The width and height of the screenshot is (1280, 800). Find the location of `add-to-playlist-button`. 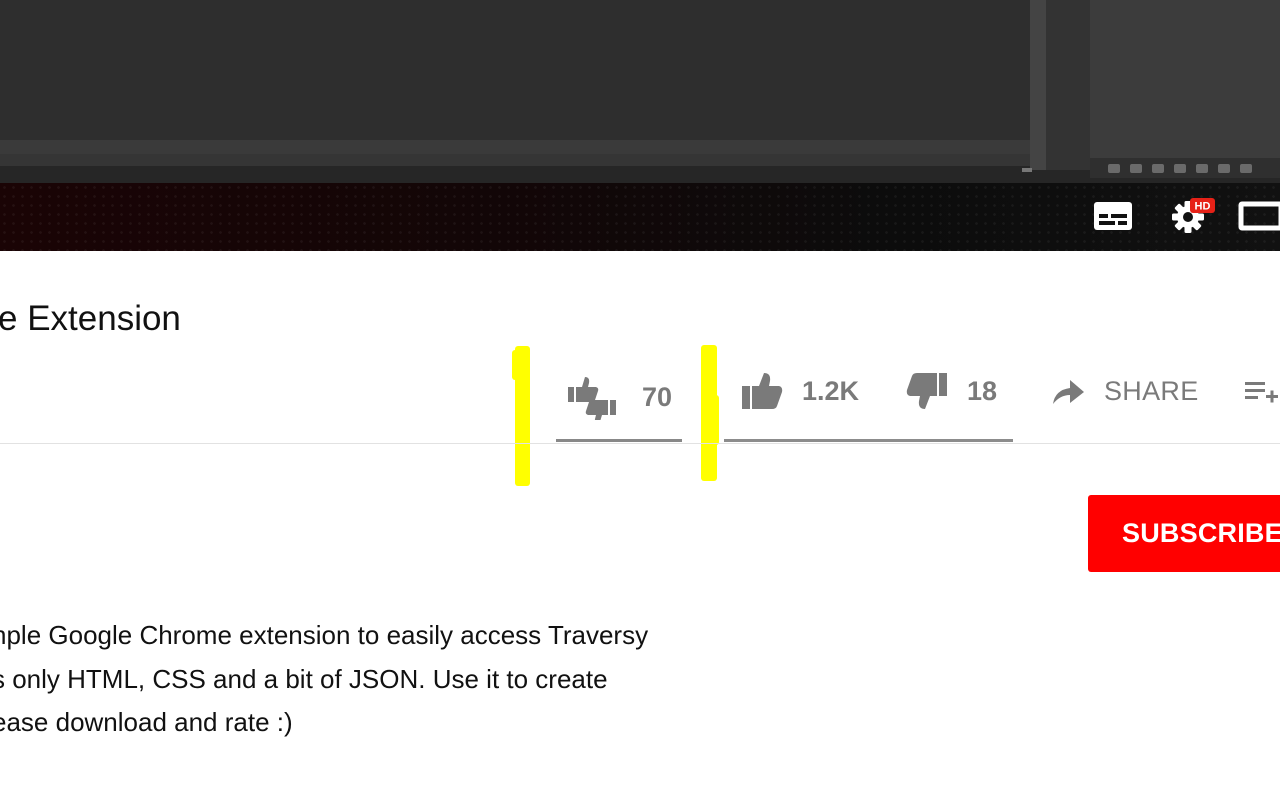

add-to-playlist-button is located at coordinates (1261, 391).